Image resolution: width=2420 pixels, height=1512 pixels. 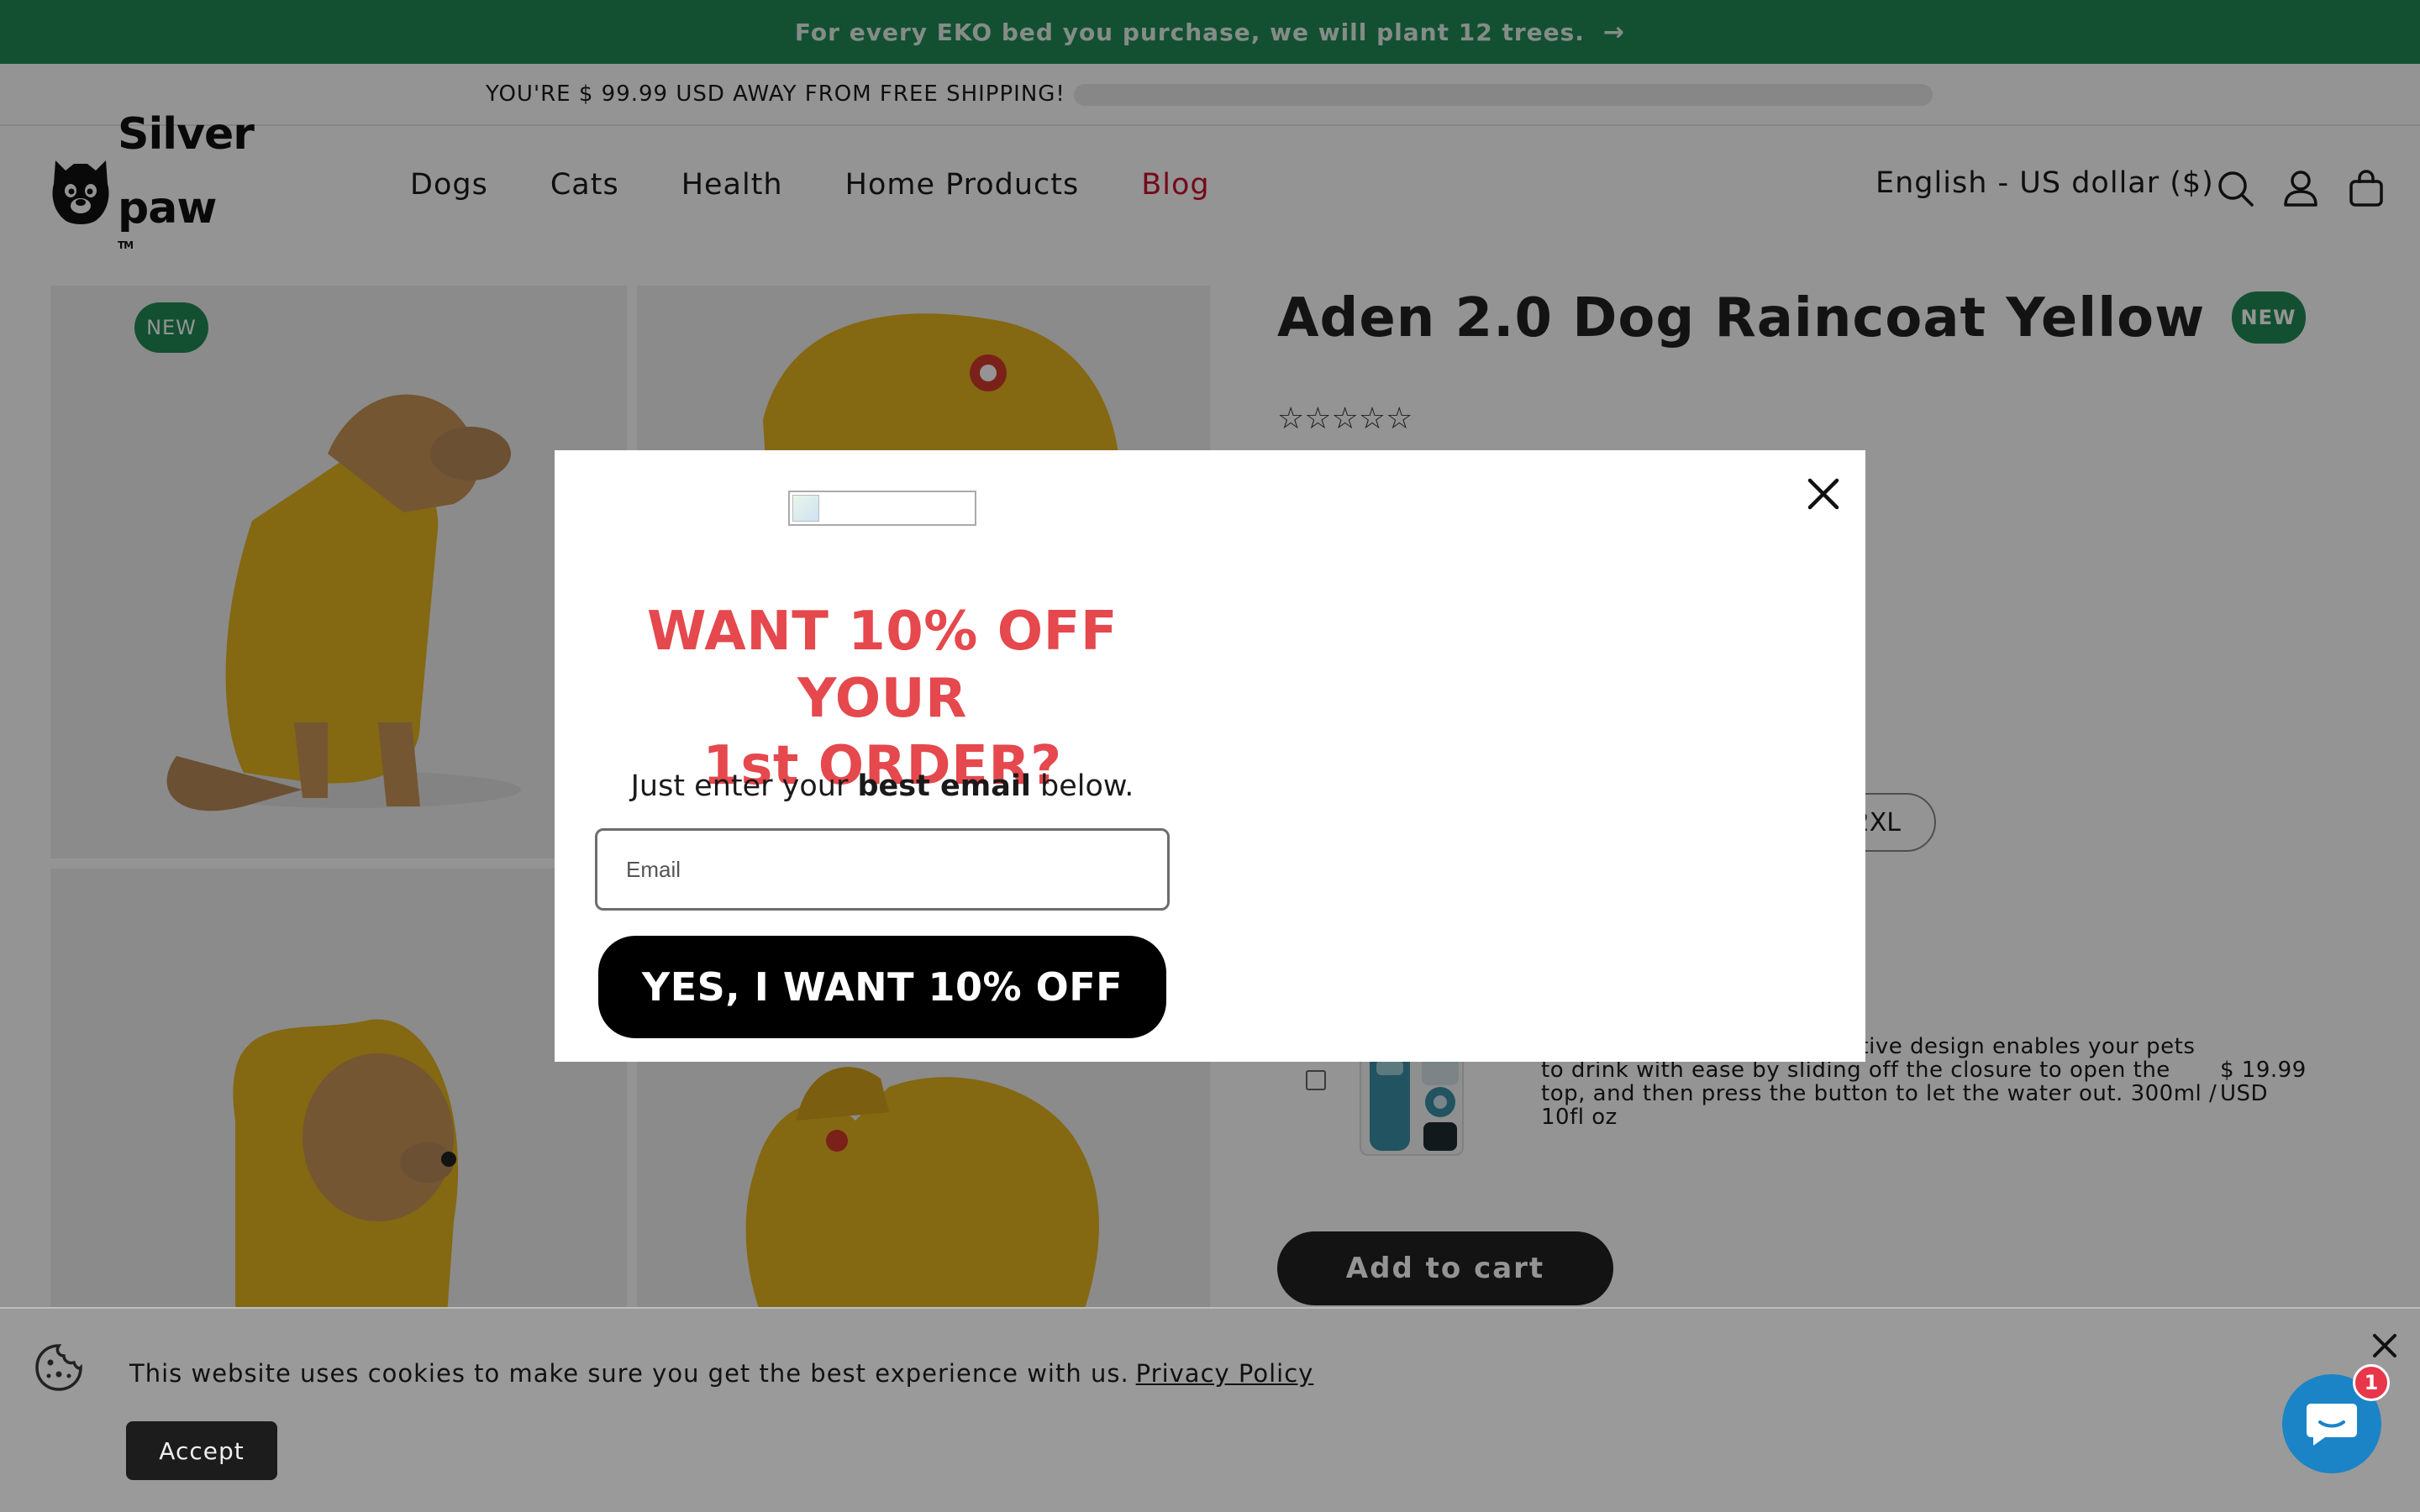 What do you see at coordinates (2371, 1382) in the screenshot?
I see `chat-unread-badge: 1` at bounding box center [2371, 1382].